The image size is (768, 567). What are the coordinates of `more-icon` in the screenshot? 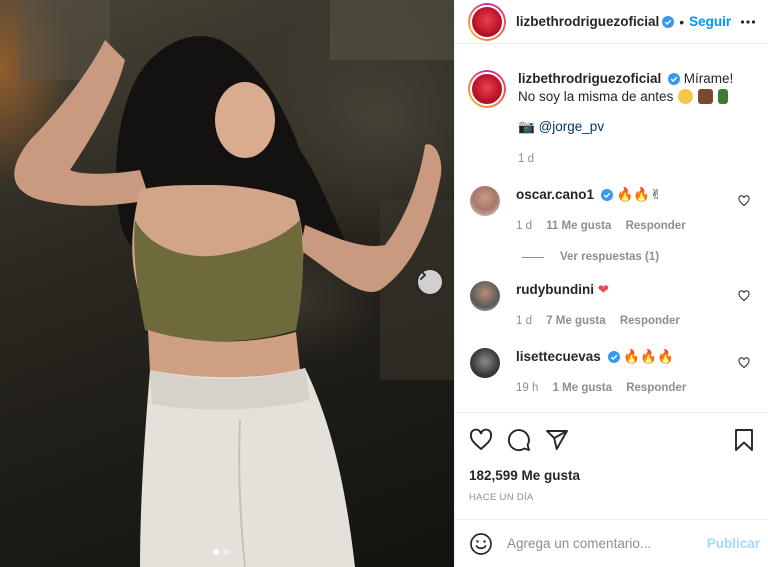 It's located at (748, 22).